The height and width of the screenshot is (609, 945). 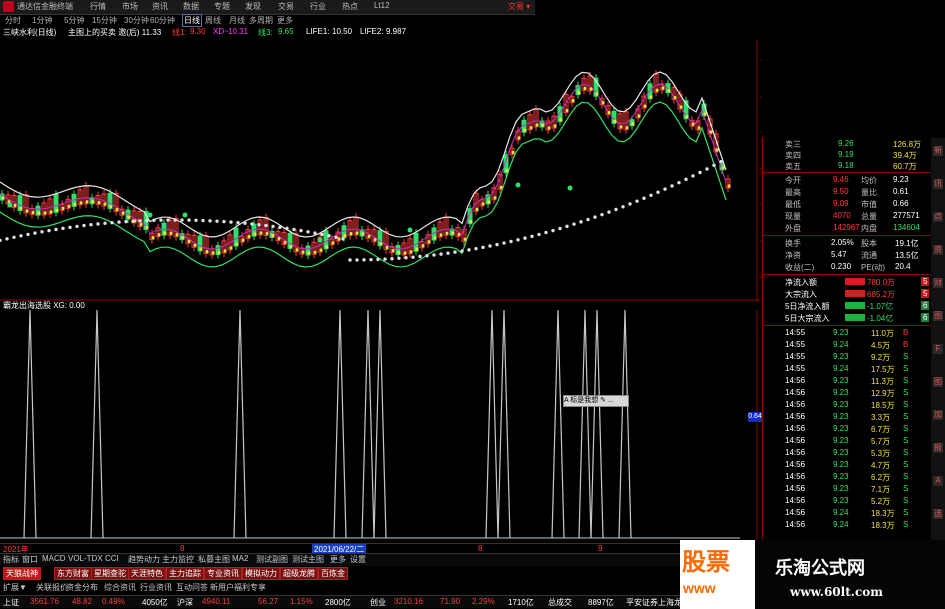 I want to click on timeframe-tab: 15分钟, so click(x=104, y=20).